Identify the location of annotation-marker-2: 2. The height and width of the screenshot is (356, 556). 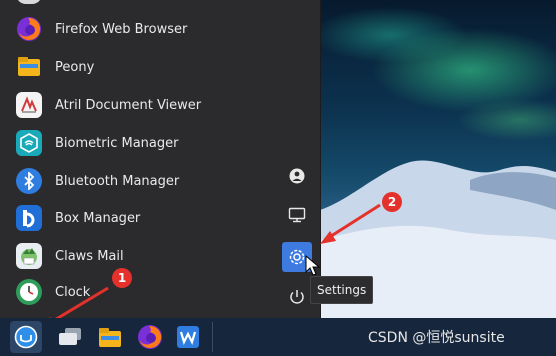
(392, 202).